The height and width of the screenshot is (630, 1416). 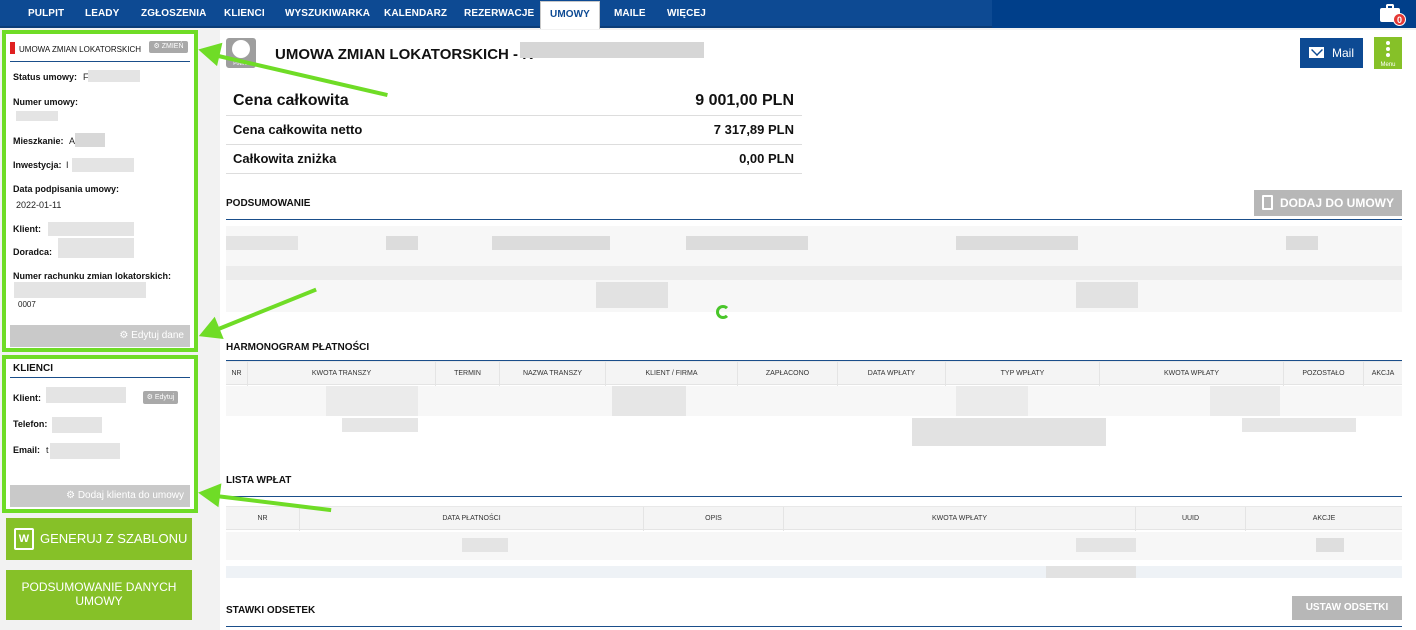 What do you see at coordinates (173, 14) in the screenshot?
I see `nav-item-zgloszenia: ZGŁOSZENIA` at bounding box center [173, 14].